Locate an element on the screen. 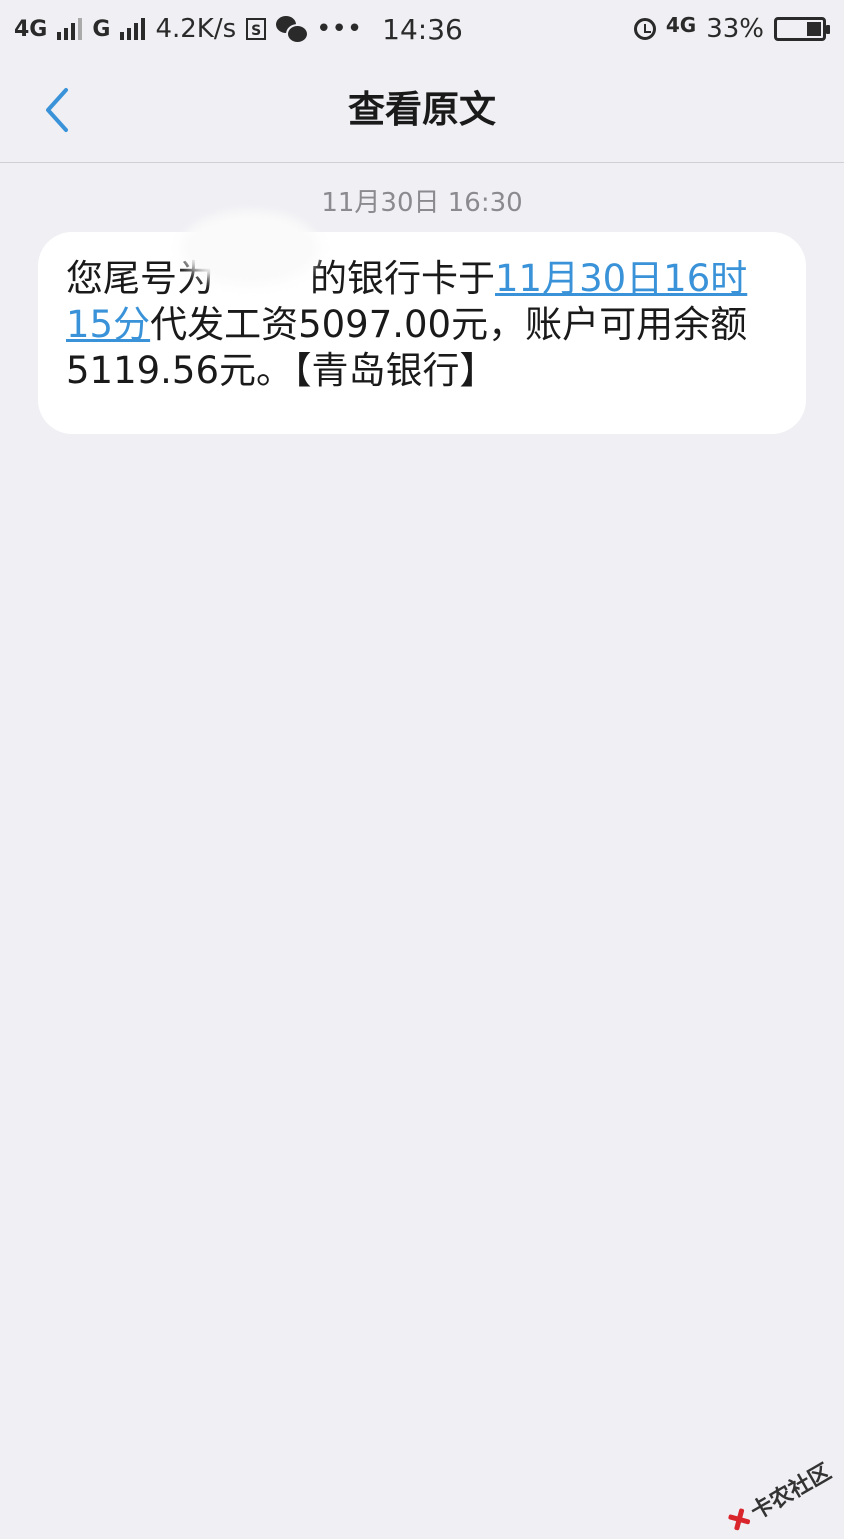  network-speed: 4.2K/s is located at coordinates (196, 29).